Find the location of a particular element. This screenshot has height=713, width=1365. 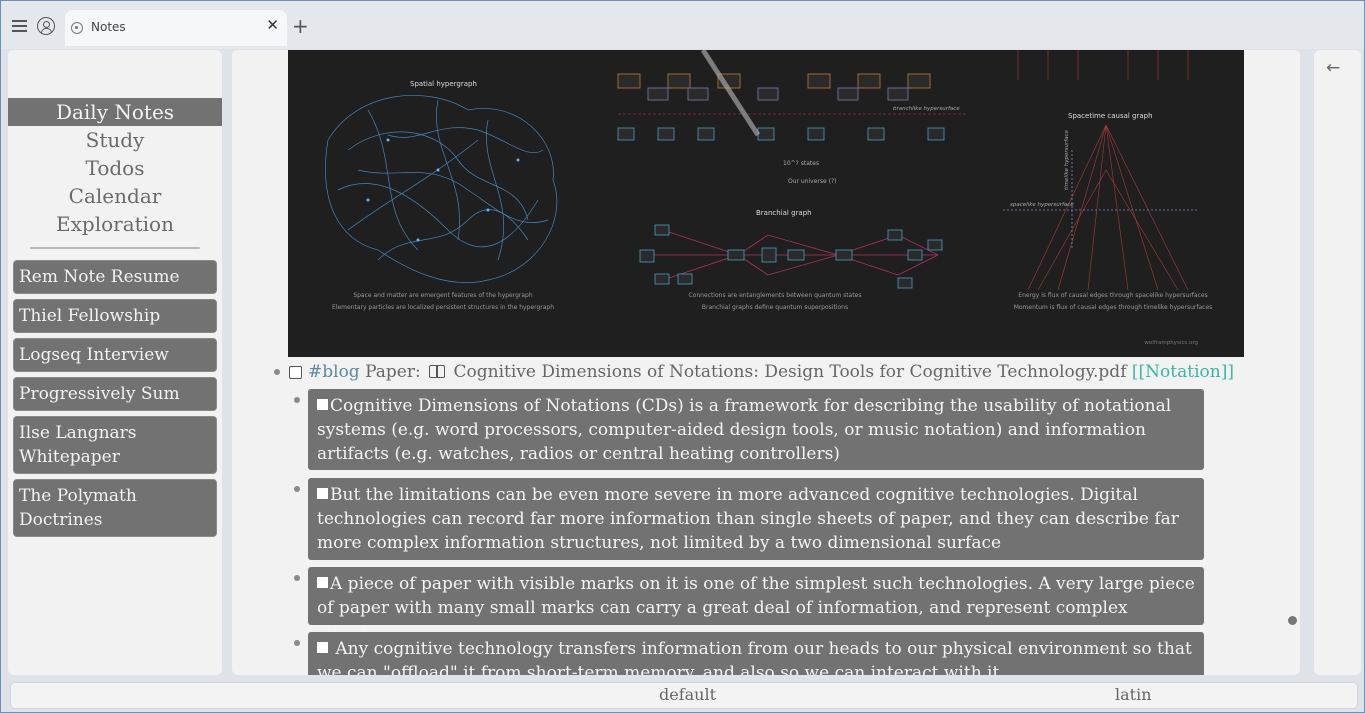

causal-title: Spacetime causal graph is located at coordinates (1110, 116).